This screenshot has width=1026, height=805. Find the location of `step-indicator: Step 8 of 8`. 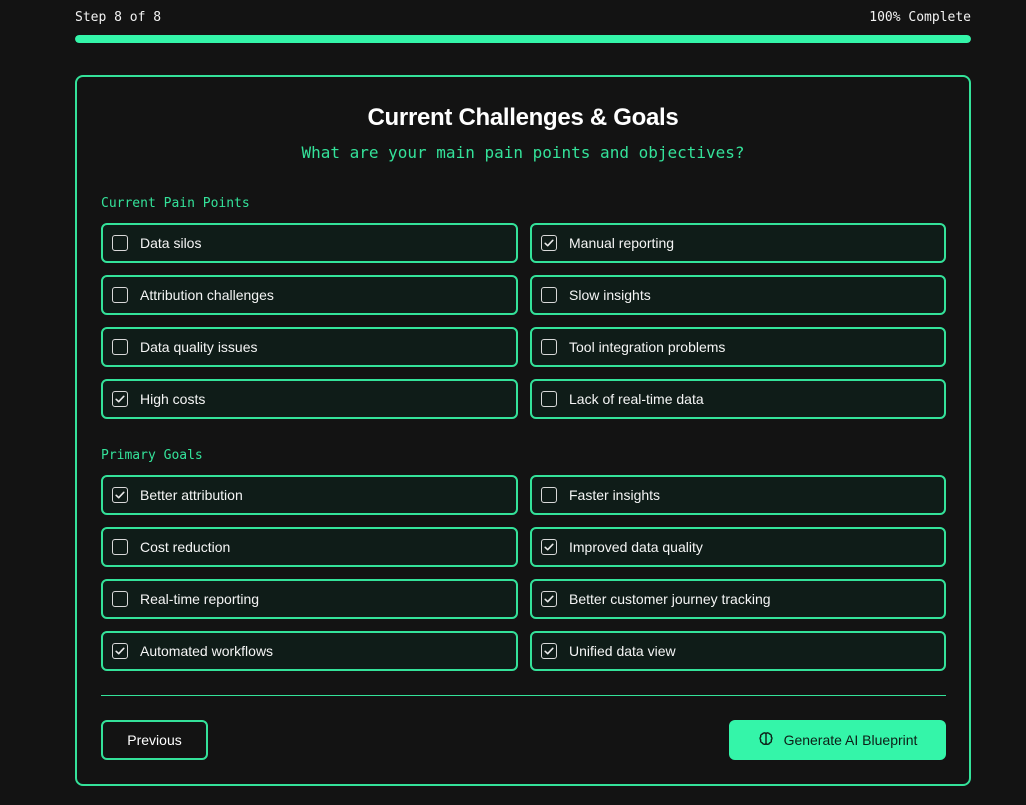

step-indicator: Step 8 of 8 is located at coordinates (118, 17).